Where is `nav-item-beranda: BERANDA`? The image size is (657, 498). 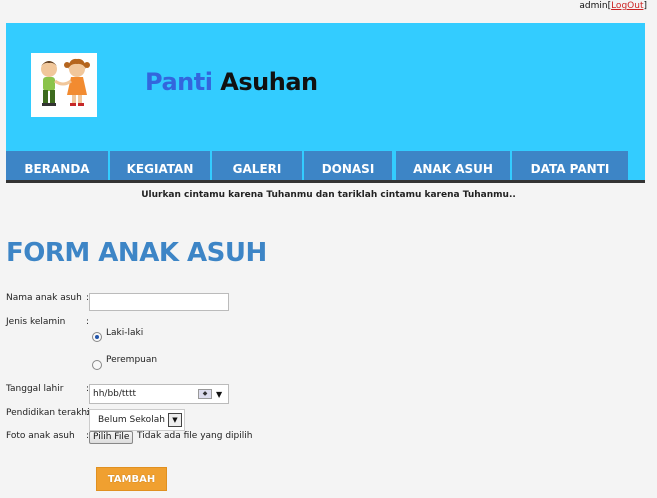 nav-item-beranda: BERANDA is located at coordinates (57, 166).